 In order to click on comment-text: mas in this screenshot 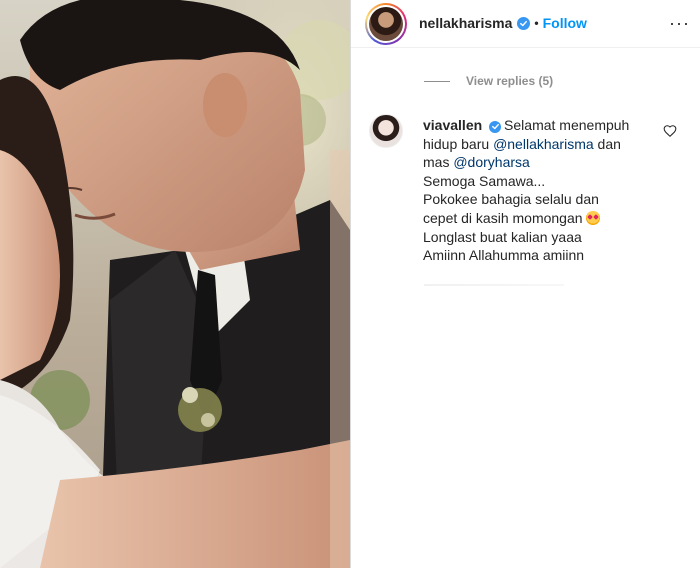, I will do `click(438, 162)`.